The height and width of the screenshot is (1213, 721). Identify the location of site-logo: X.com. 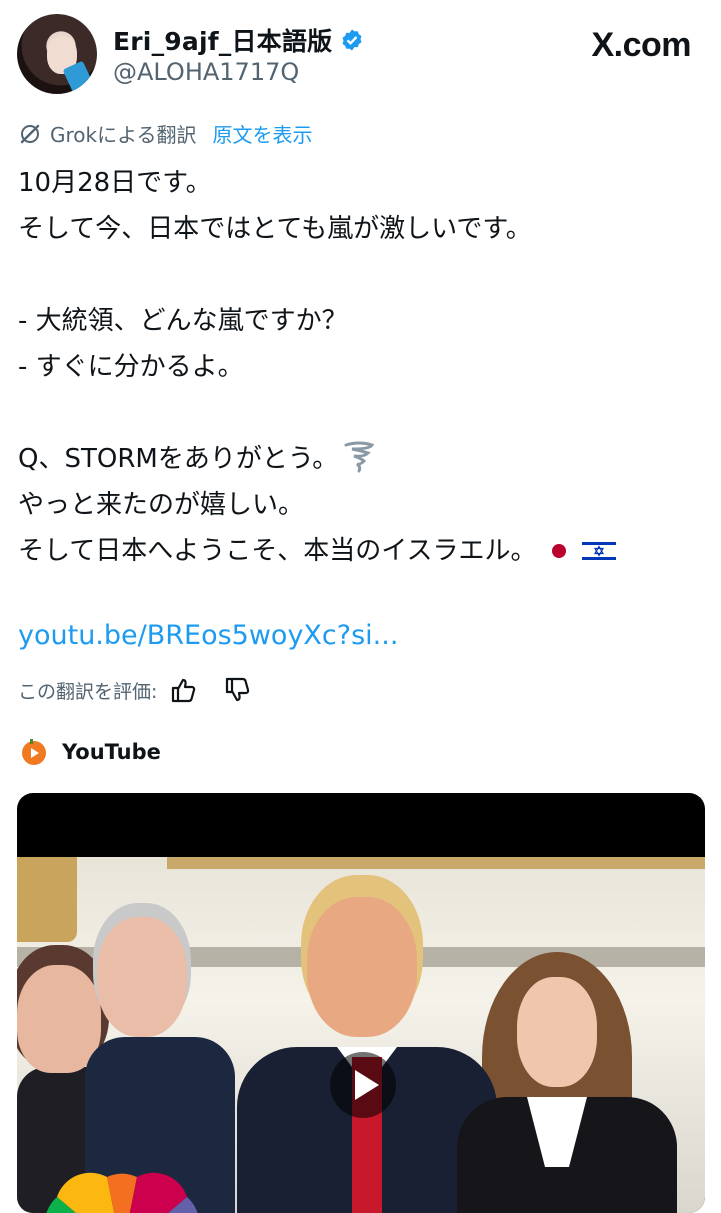
(641, 45).